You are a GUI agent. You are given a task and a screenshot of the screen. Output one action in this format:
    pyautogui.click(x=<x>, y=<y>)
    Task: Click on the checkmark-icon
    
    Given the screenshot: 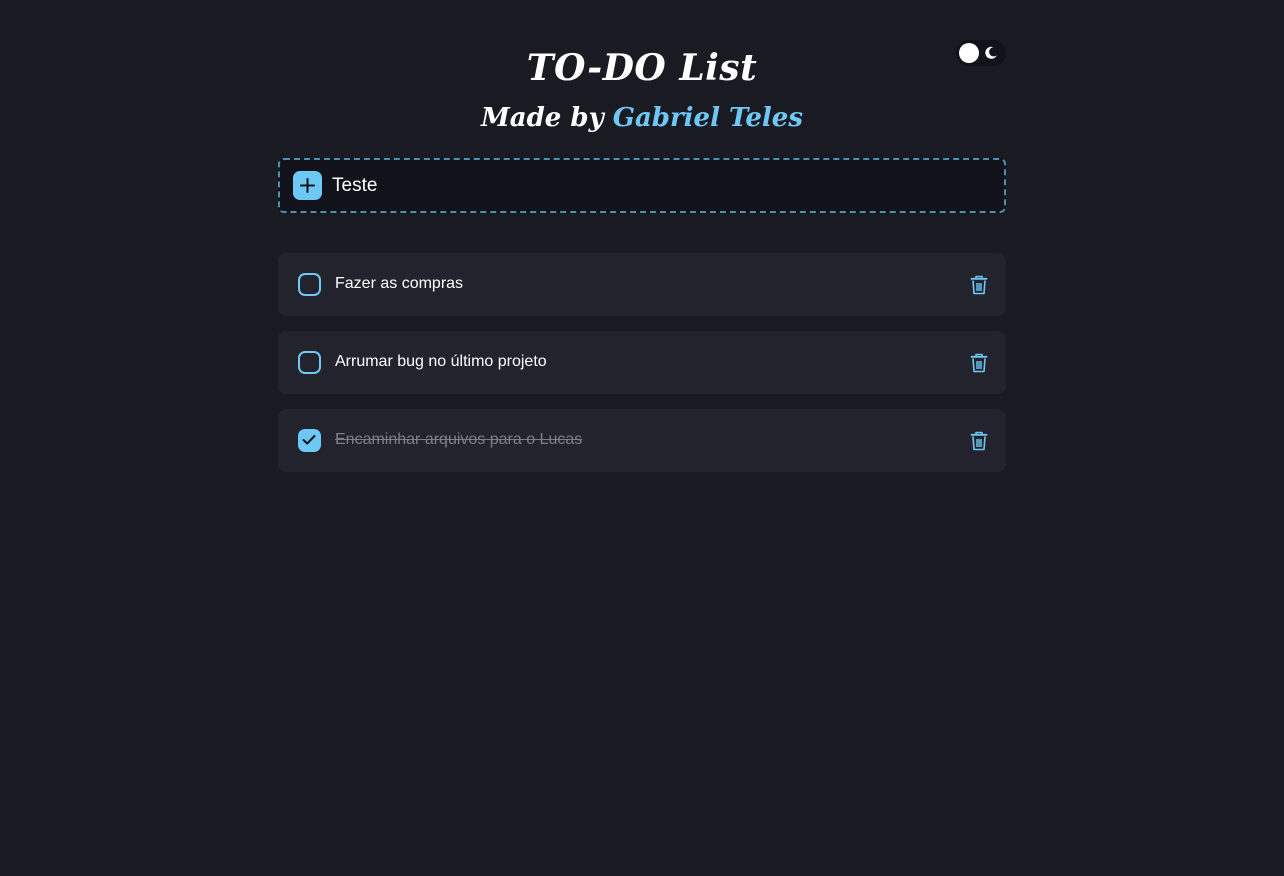 What is the action you would take?
    pyautogui.click(x=309, y=440)
    